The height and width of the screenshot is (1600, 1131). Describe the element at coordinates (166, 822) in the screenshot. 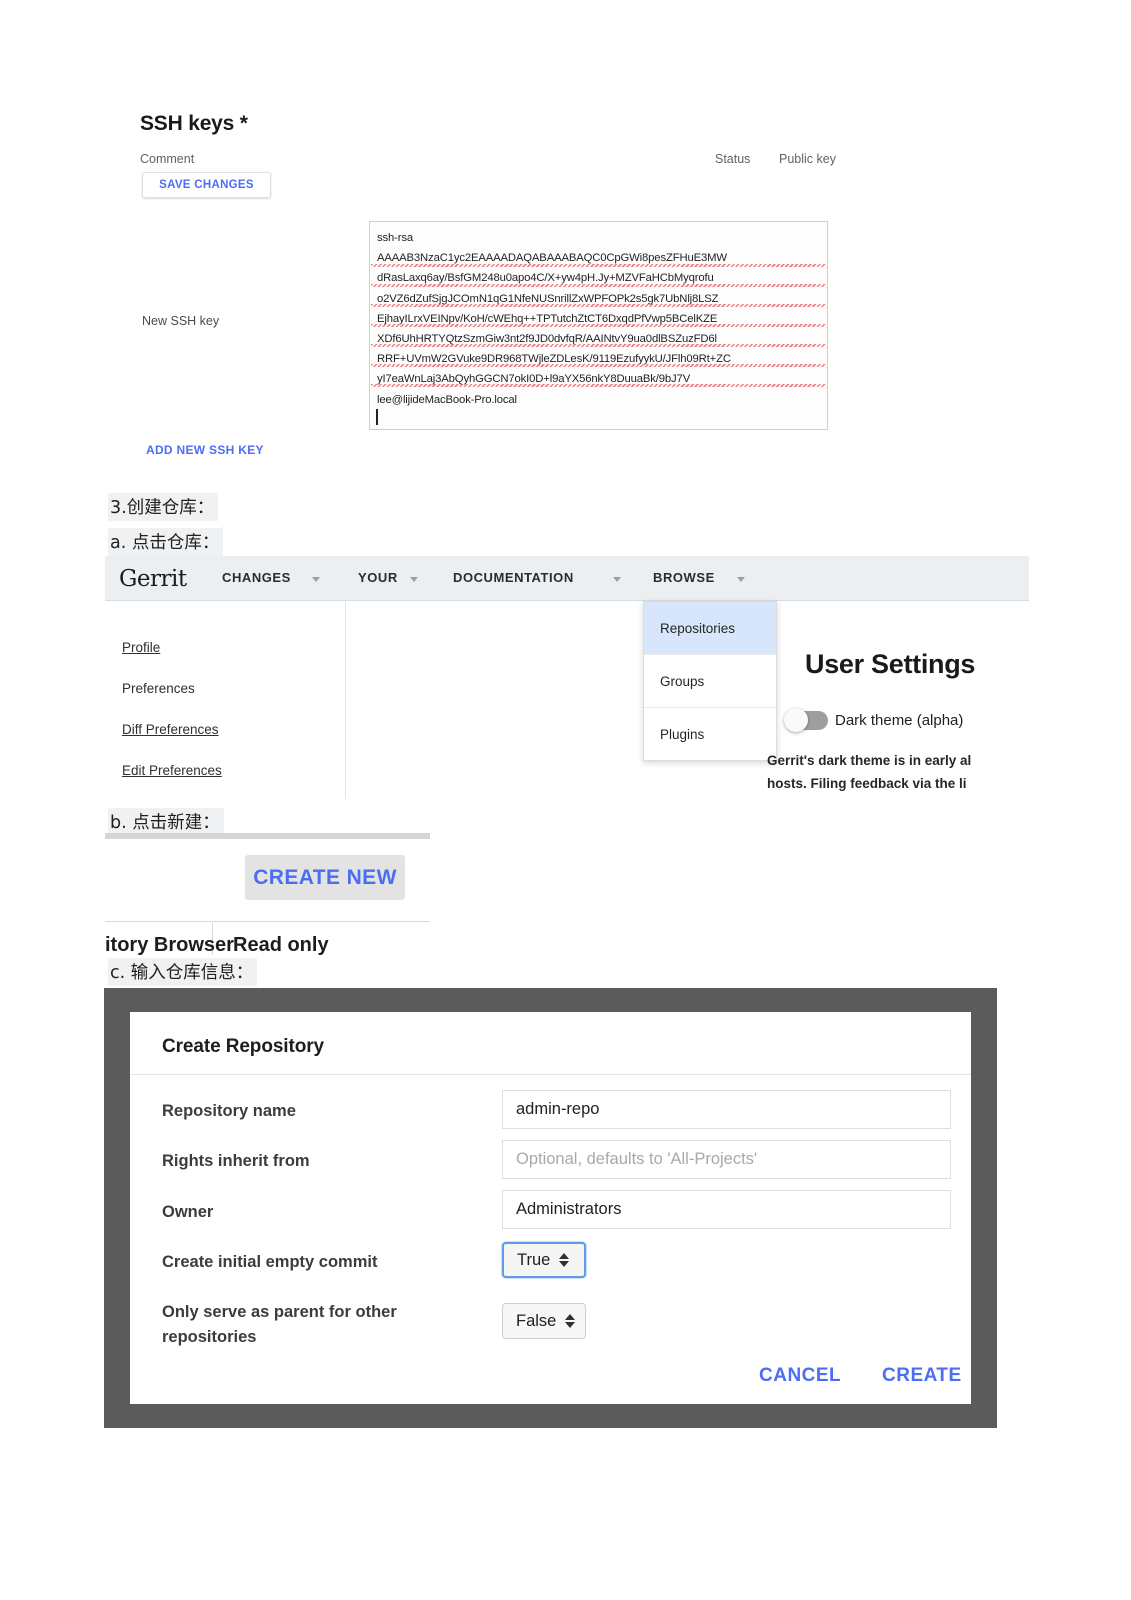

I see `annotation-step-3b: b. 点击新建：` at that location.